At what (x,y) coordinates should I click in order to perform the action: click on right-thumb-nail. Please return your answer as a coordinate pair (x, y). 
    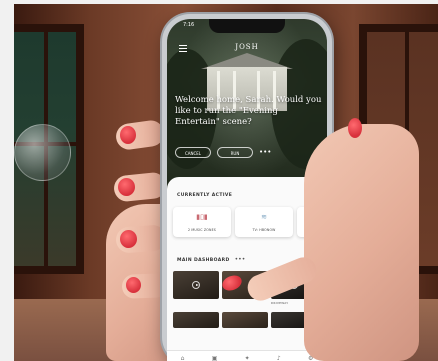
    Looking at the image, I should click on (355, 128).